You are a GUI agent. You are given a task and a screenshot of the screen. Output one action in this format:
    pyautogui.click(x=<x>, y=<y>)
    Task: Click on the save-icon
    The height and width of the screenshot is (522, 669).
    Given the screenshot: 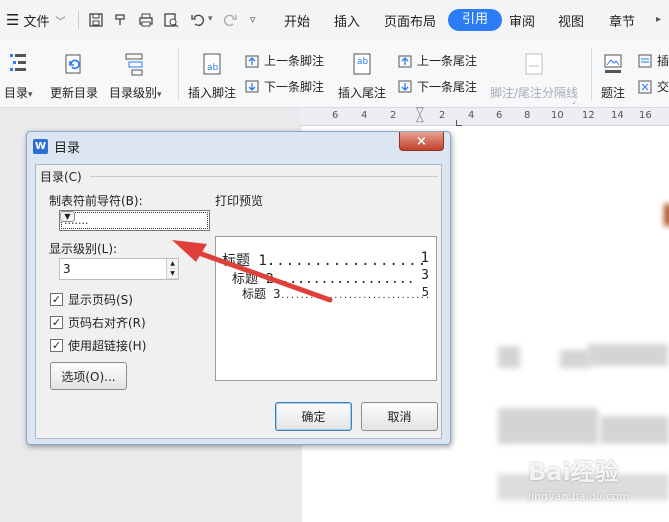 What is the action you would take?
    pyautogui.click(x=96, y=20)
    